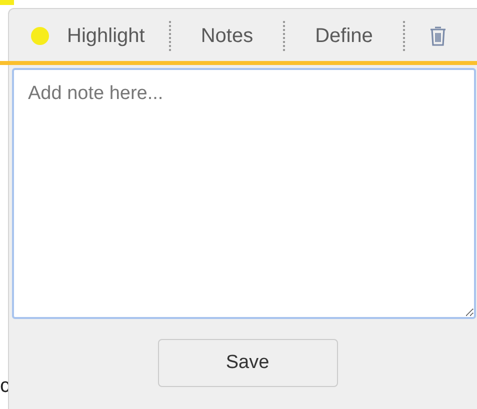  I want to click on highlight-mark, so click(7, 2).